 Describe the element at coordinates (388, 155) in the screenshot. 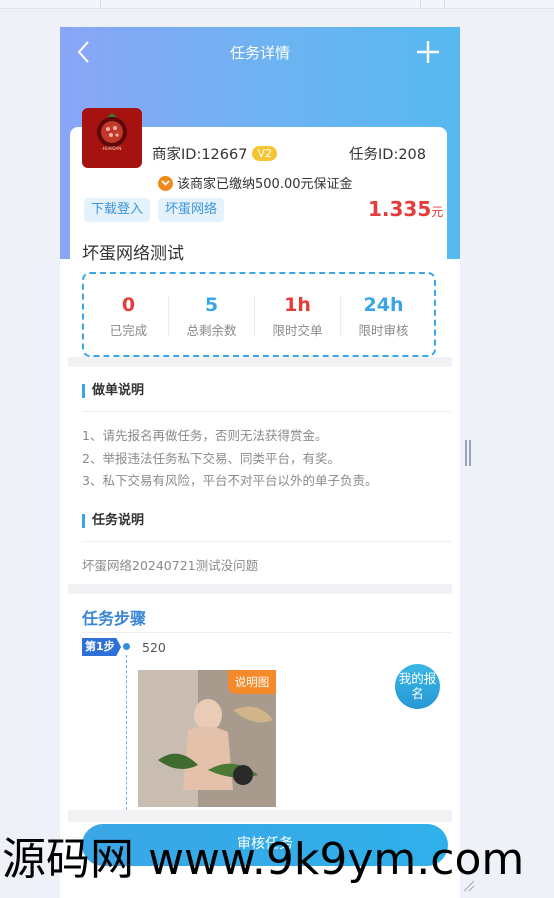

I see `task-id: 任务ID:208` at that location.